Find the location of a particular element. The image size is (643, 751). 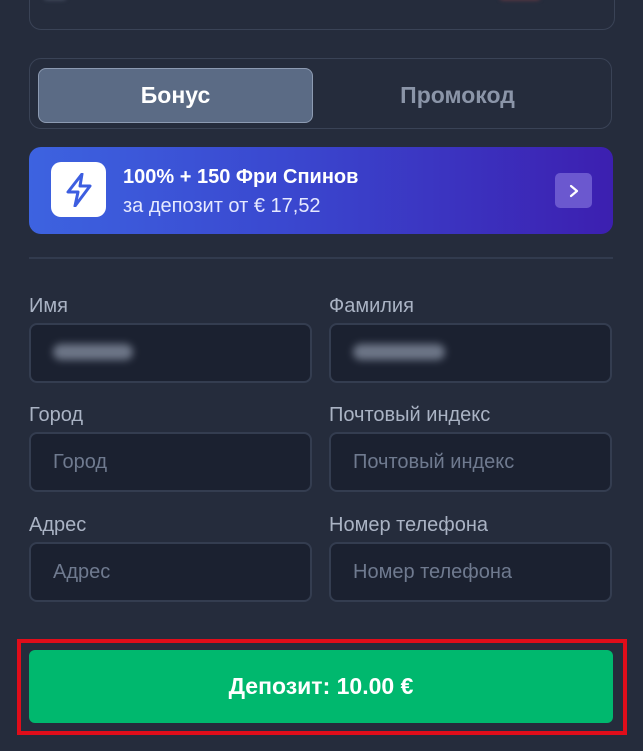

first-name-field is located at coordinates (170, 353).